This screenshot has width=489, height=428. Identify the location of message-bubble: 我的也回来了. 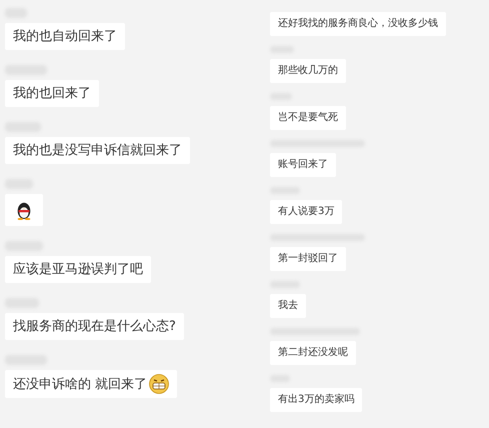
(52, 93).